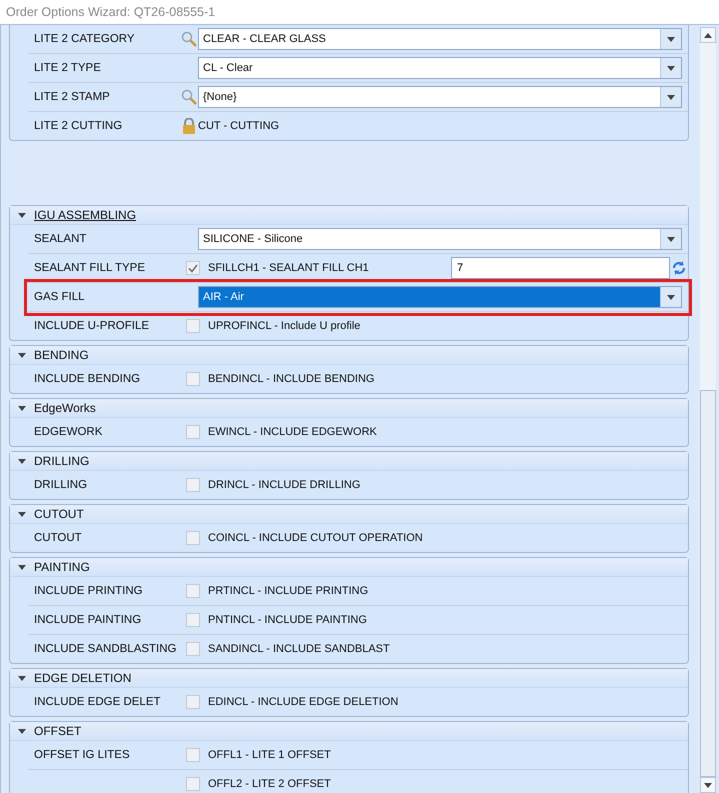  What do you see at coordinates (440, 39) in the screenshot?
I see `dropdown: CLEAR - CLEAR GLASS` at bounding box center [440, 39].